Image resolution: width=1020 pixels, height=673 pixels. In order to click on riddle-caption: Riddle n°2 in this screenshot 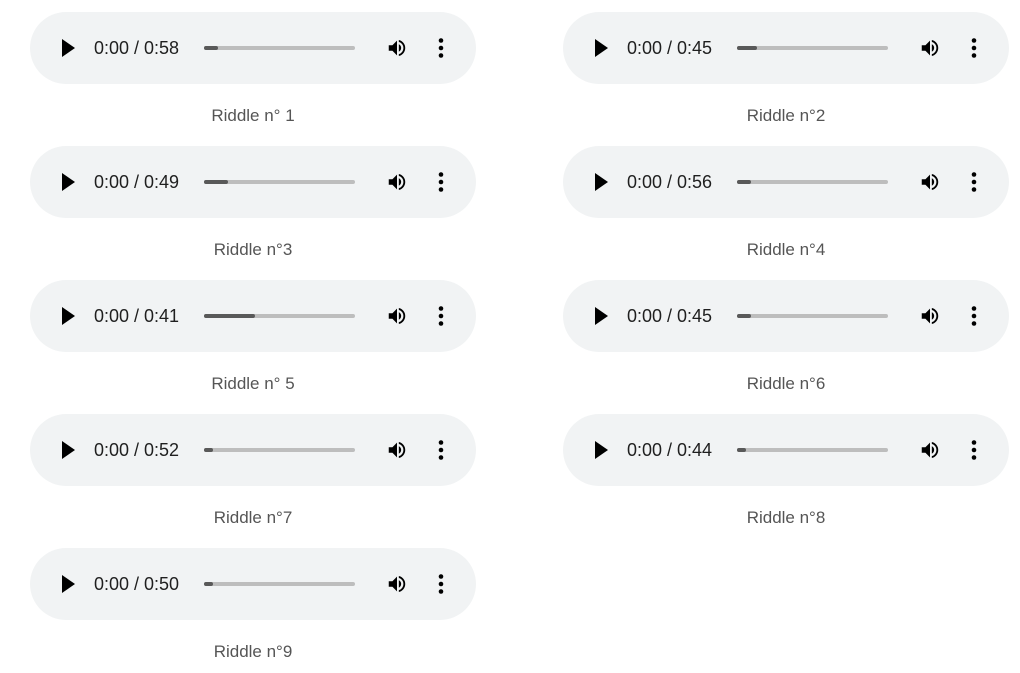, I will do `click(786, 115)`.